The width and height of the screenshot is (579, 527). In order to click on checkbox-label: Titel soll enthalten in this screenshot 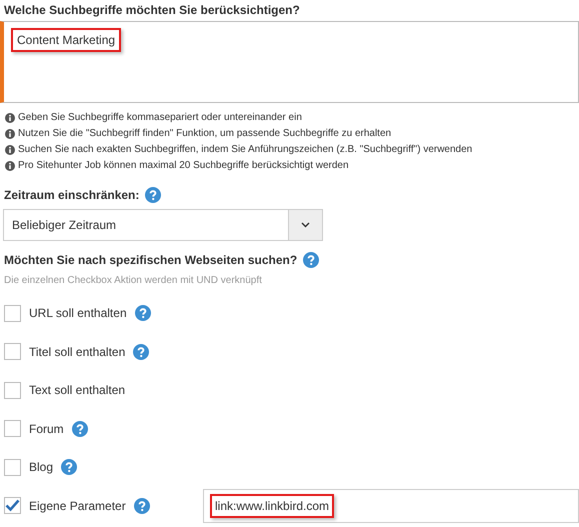, I will do `click(77, 352)`.